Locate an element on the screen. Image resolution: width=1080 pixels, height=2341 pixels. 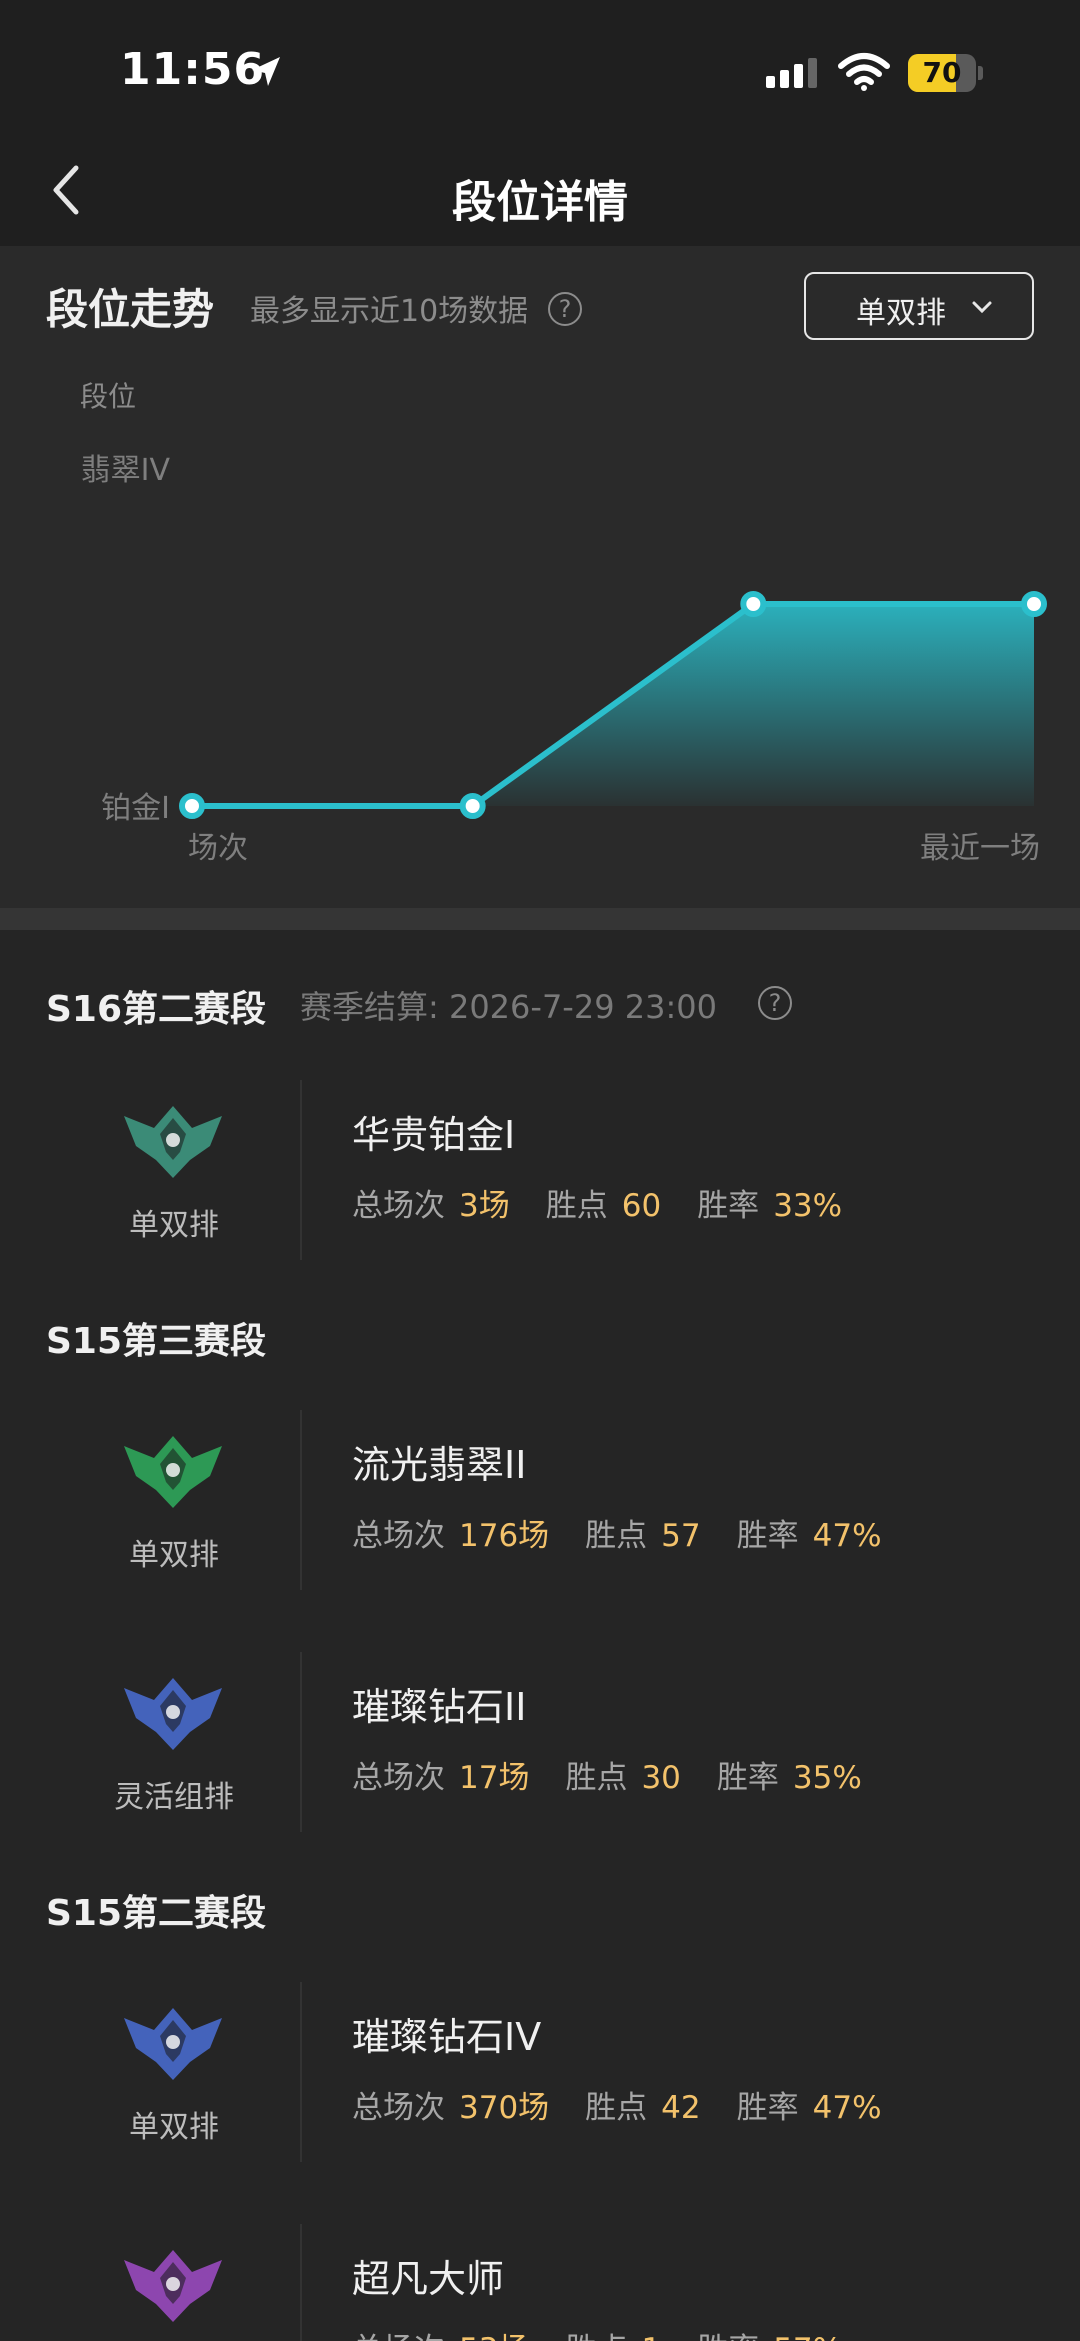
season-settlement-note: 赛季结算: 2026-7-29 23:00 is located at coordinates (508, 1007).